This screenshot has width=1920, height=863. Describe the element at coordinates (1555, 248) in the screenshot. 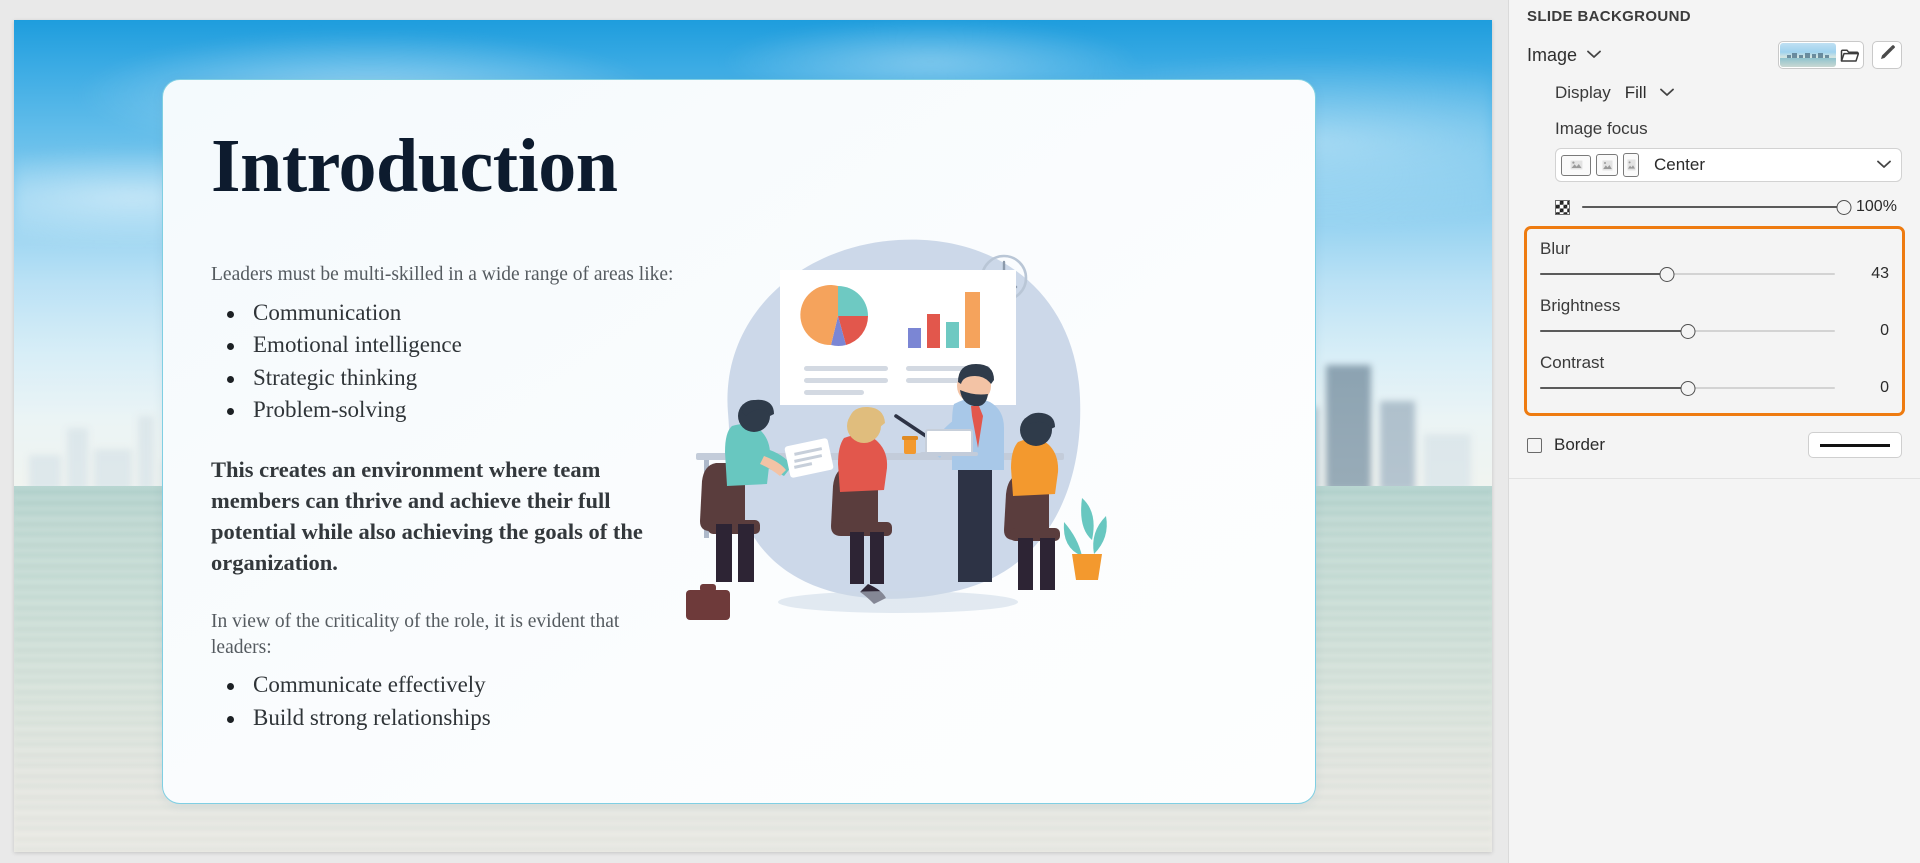

I see `blur-label: Blur` at that location.